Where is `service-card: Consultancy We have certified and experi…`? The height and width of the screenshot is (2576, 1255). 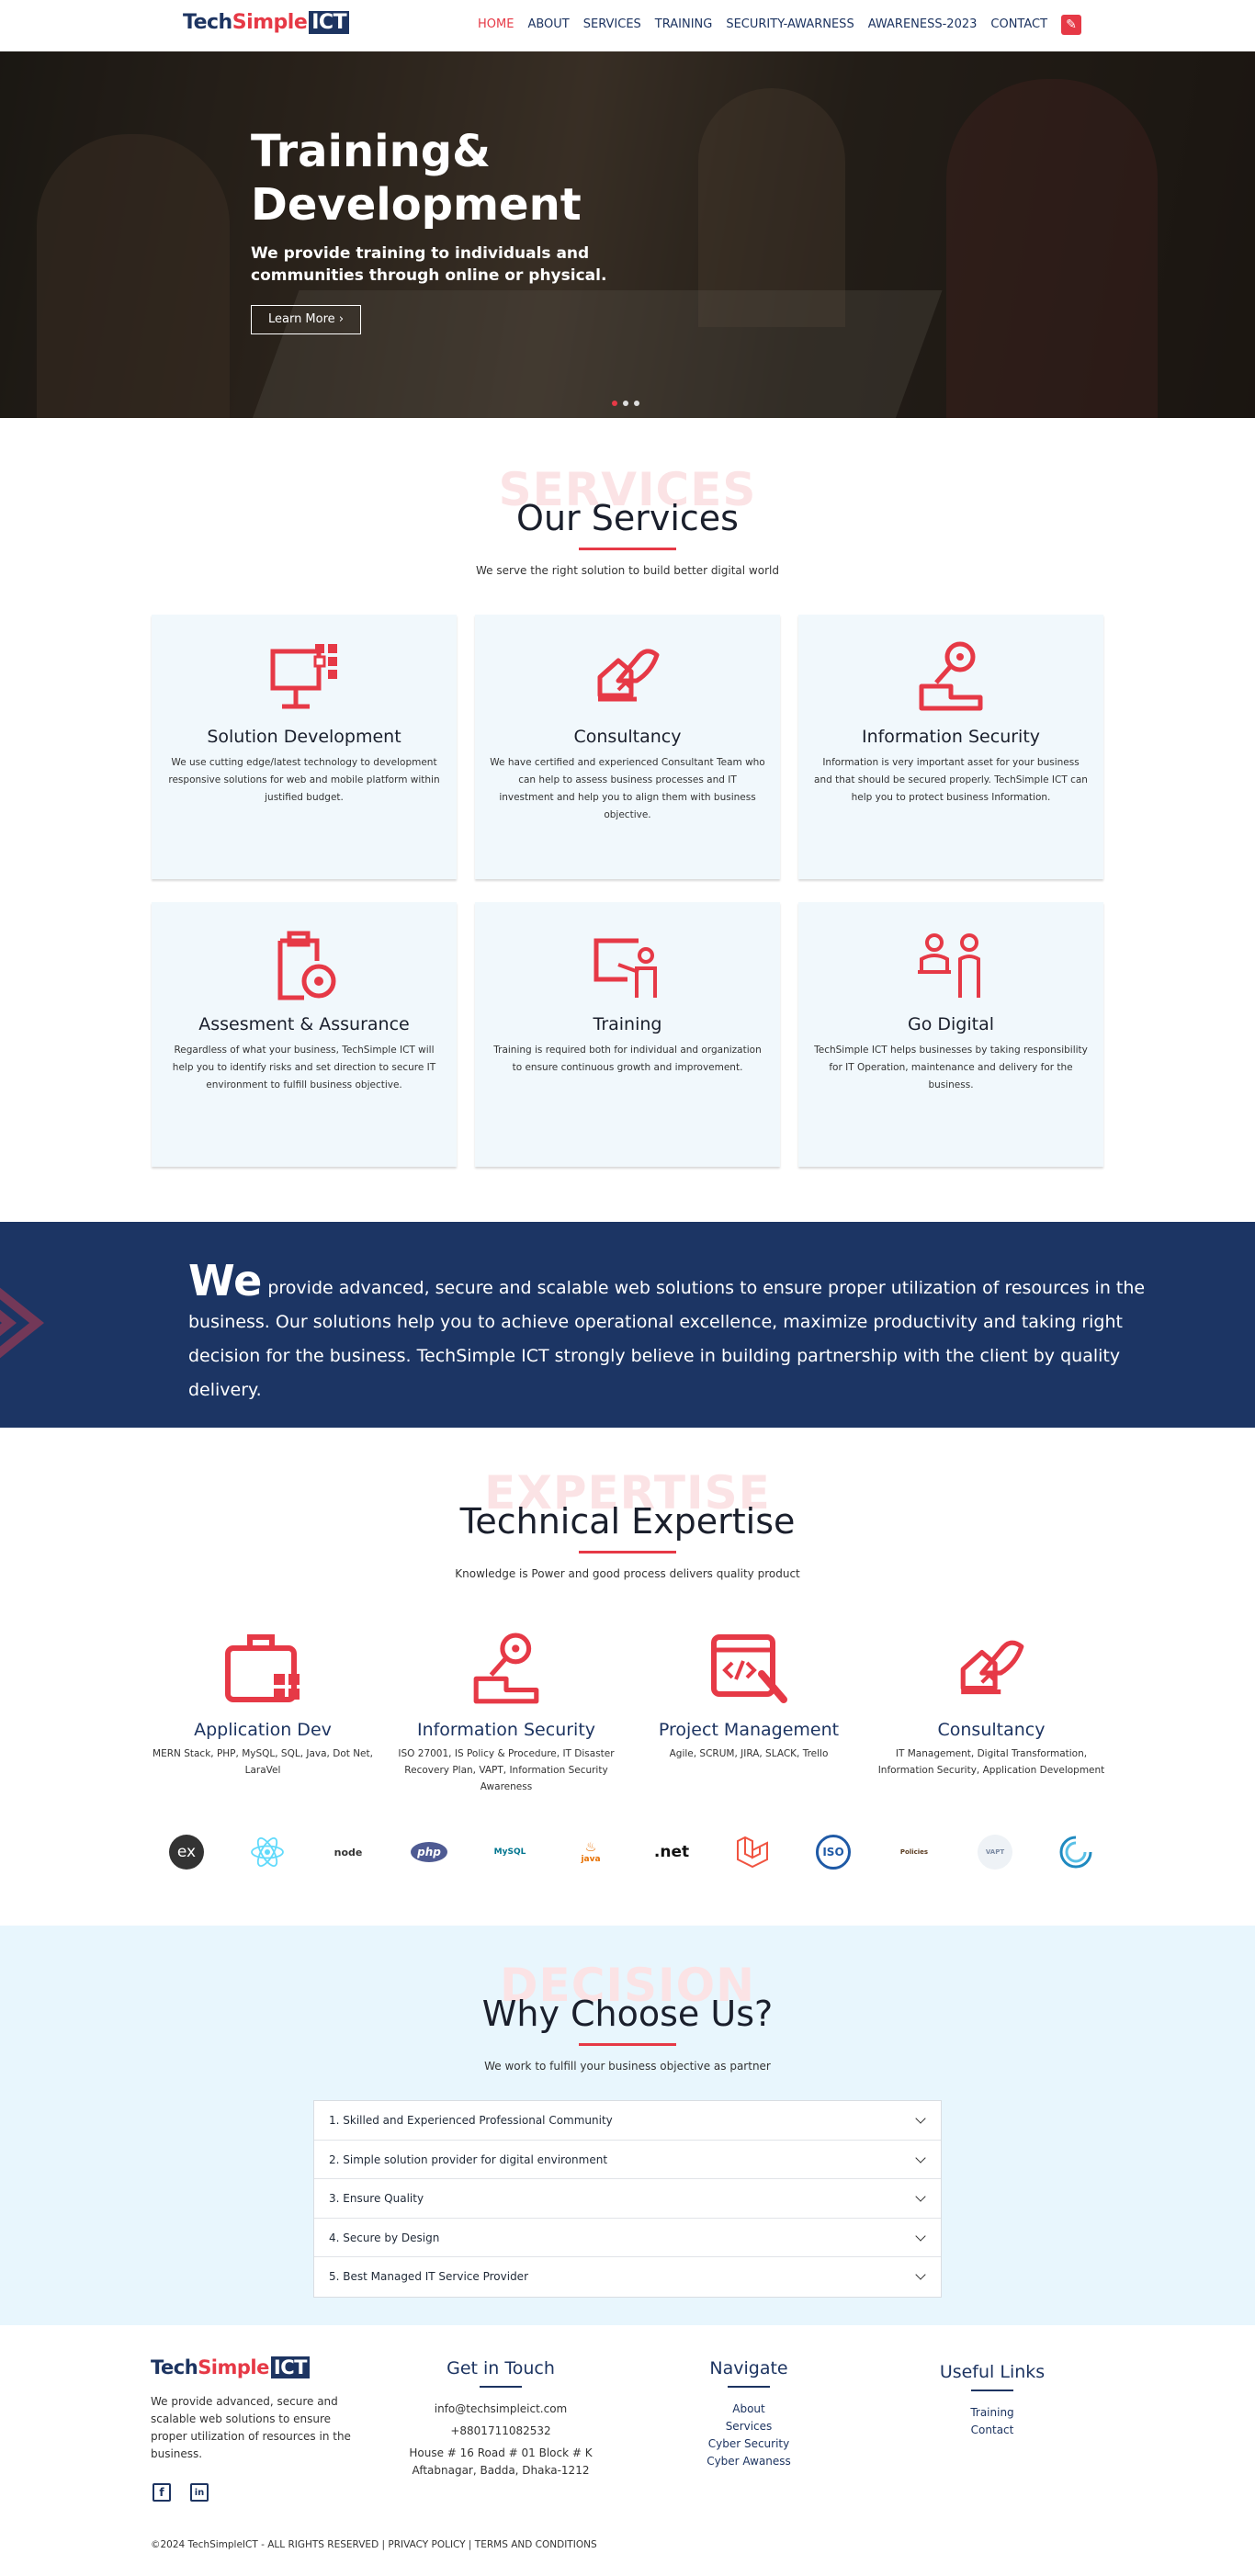 service-card: Consultancy We have certified and experi… is located at coordinates (627, 747).